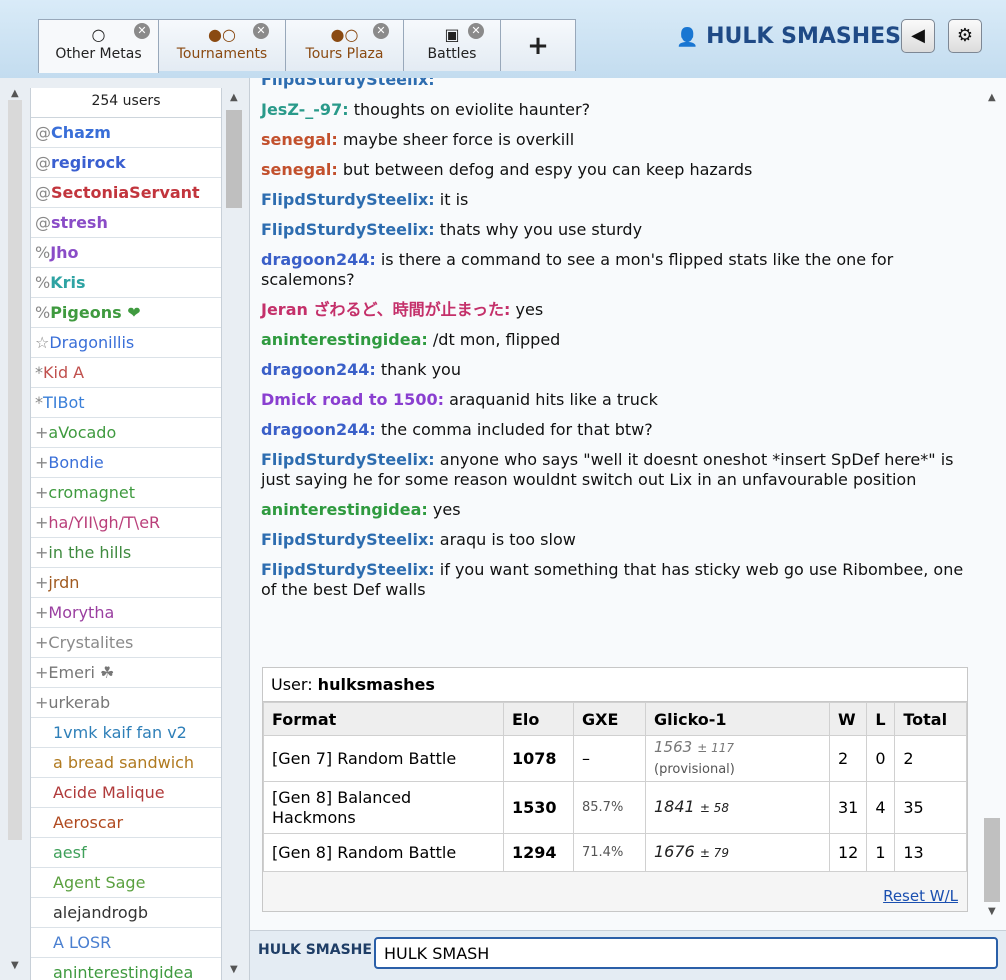 Image resolution: width=1006 pixels, height=980 pixels. Describe the element at coordinates (126, 433) in the screenshot. I see `user-list-item: +aVocado` at that location.